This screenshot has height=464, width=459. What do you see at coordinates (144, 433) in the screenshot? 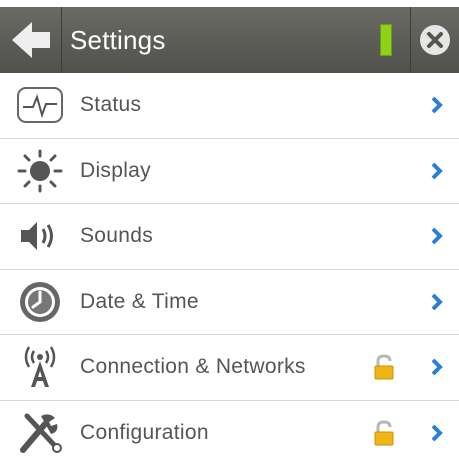
I see `menu-item-label: Configuration` at bounding box center [144, 433].